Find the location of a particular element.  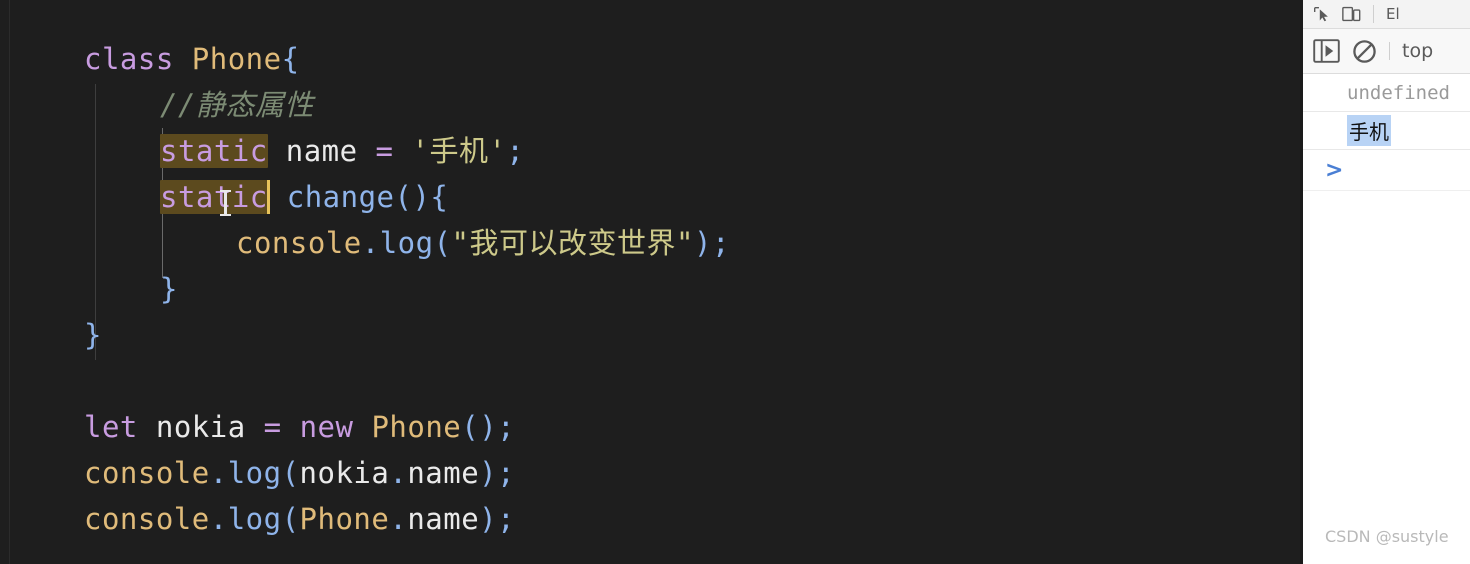

code-line is located at coordinates (650, 381).